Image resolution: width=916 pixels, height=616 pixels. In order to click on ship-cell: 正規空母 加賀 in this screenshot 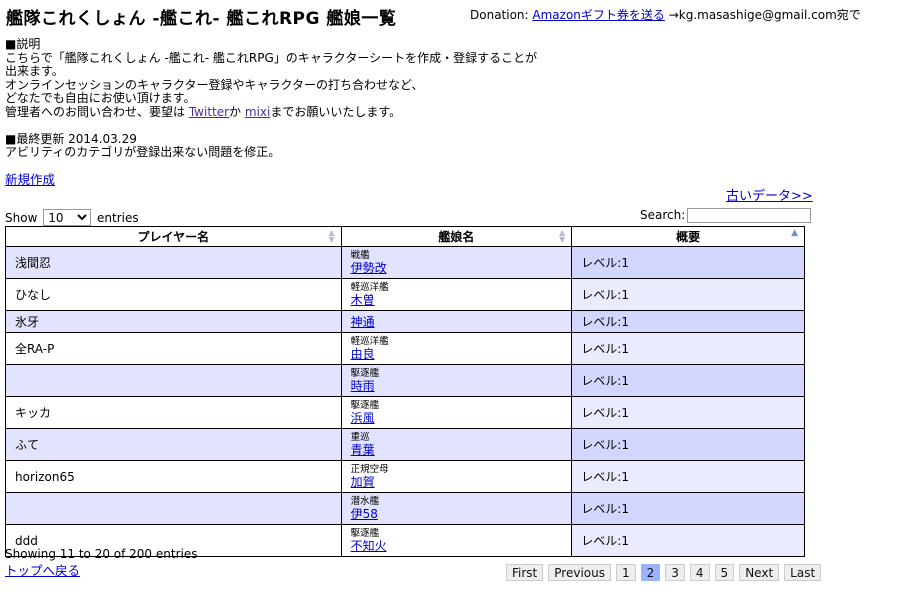, I will do `click(456, 476)`.